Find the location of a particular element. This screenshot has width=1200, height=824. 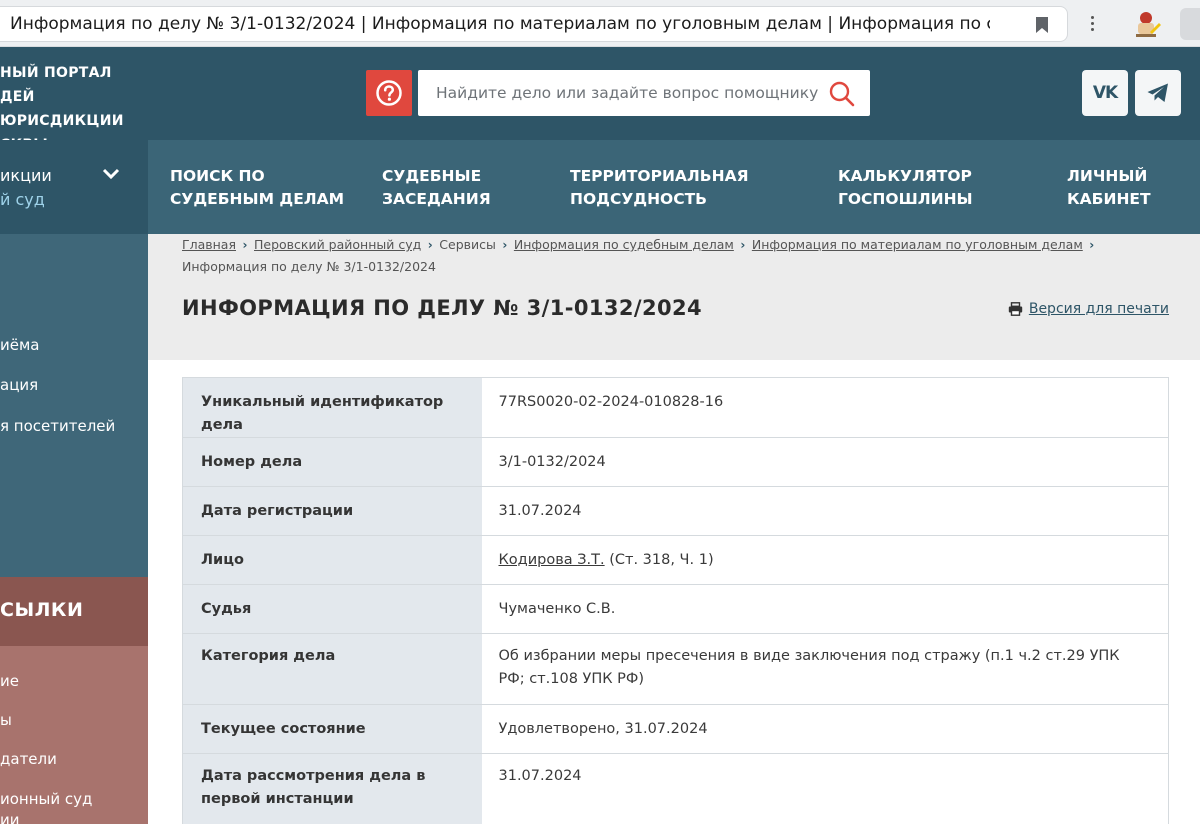

nav-item-label: ТЕРРИТОРИАЛЬНАЯ is located at coordinates (659, 176).